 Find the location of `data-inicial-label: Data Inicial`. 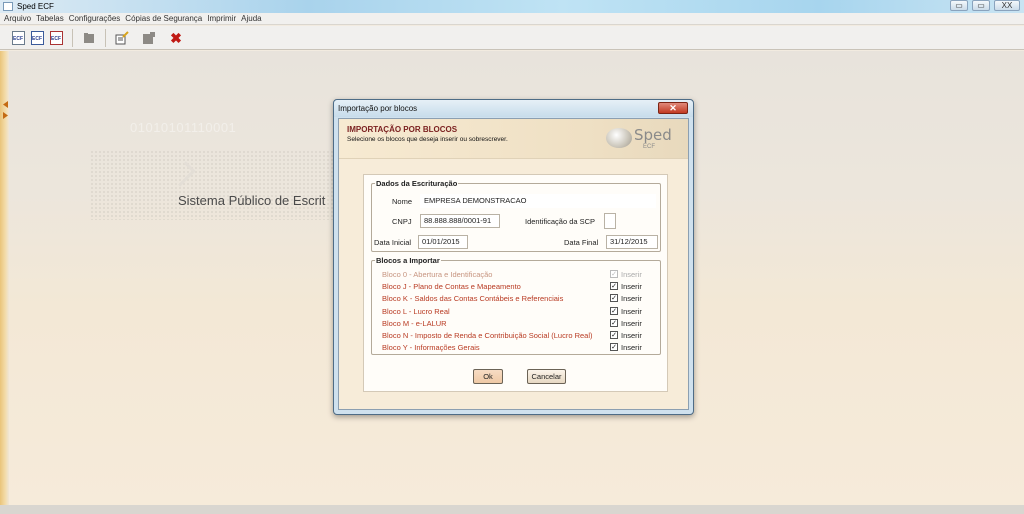

data-inicial-label: Data Inicial is located at coordinates (393, 242).